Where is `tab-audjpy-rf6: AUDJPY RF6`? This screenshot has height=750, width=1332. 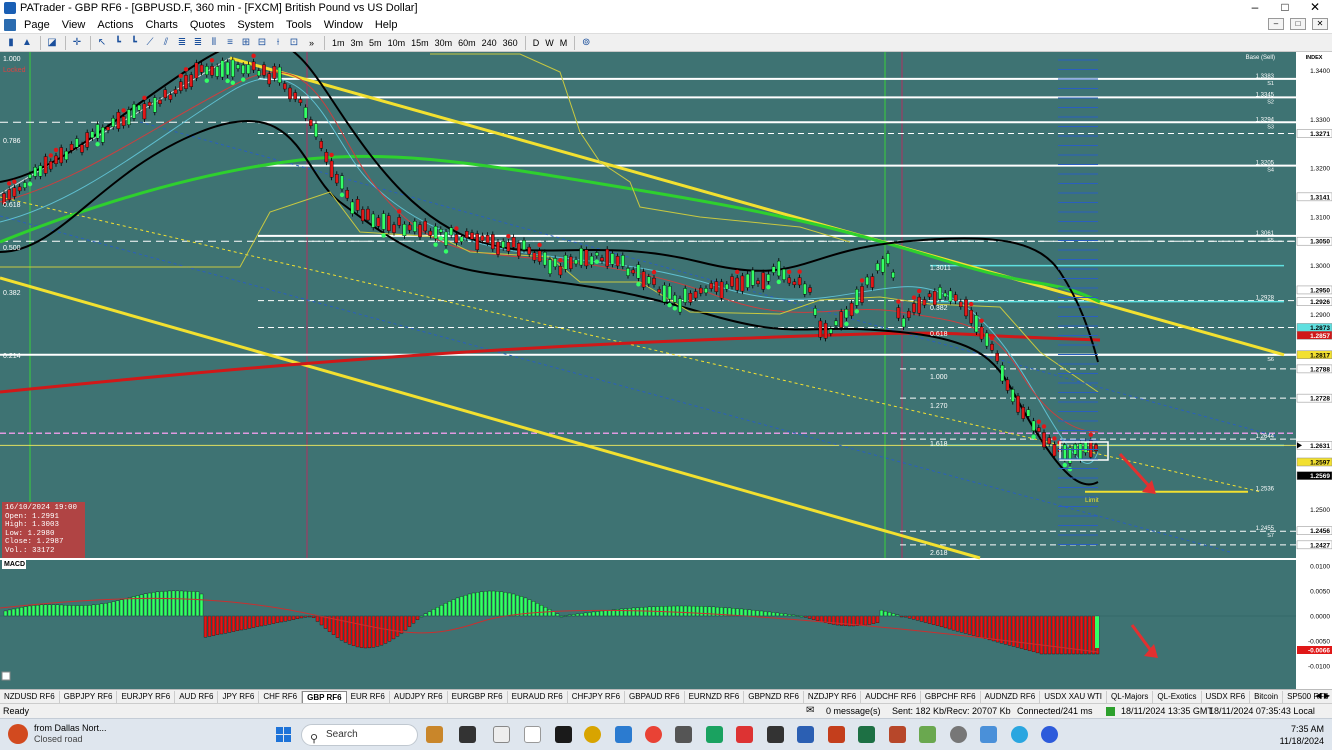 tab-audjpy-rf6: AUDJPY RF6 is located at coordinates (419, 696).